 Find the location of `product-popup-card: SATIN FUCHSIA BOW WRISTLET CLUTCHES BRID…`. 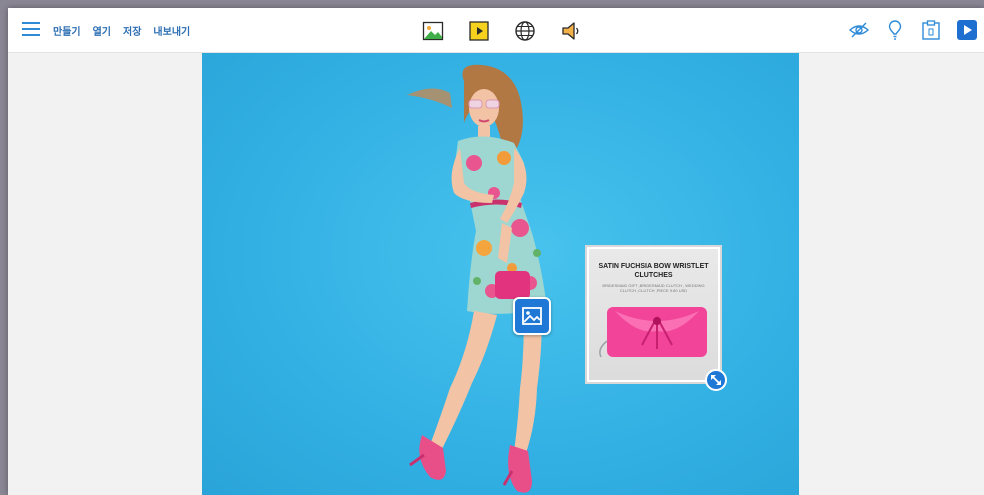

product-popup-card: SATIN FUCHSIA BOW WRISTLET CLUTCHES BRID… is located at coordinates (653, 314).